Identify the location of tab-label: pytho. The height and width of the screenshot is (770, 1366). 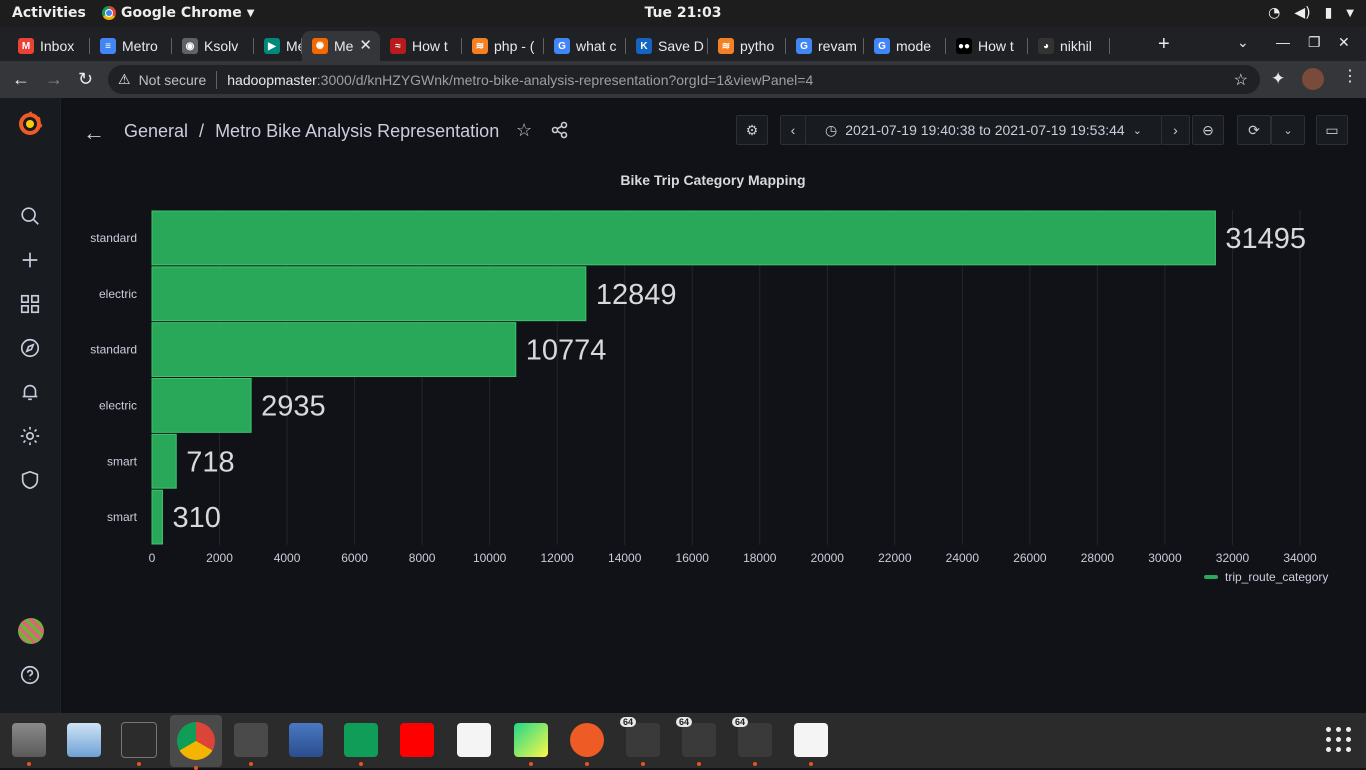
(757, 46).